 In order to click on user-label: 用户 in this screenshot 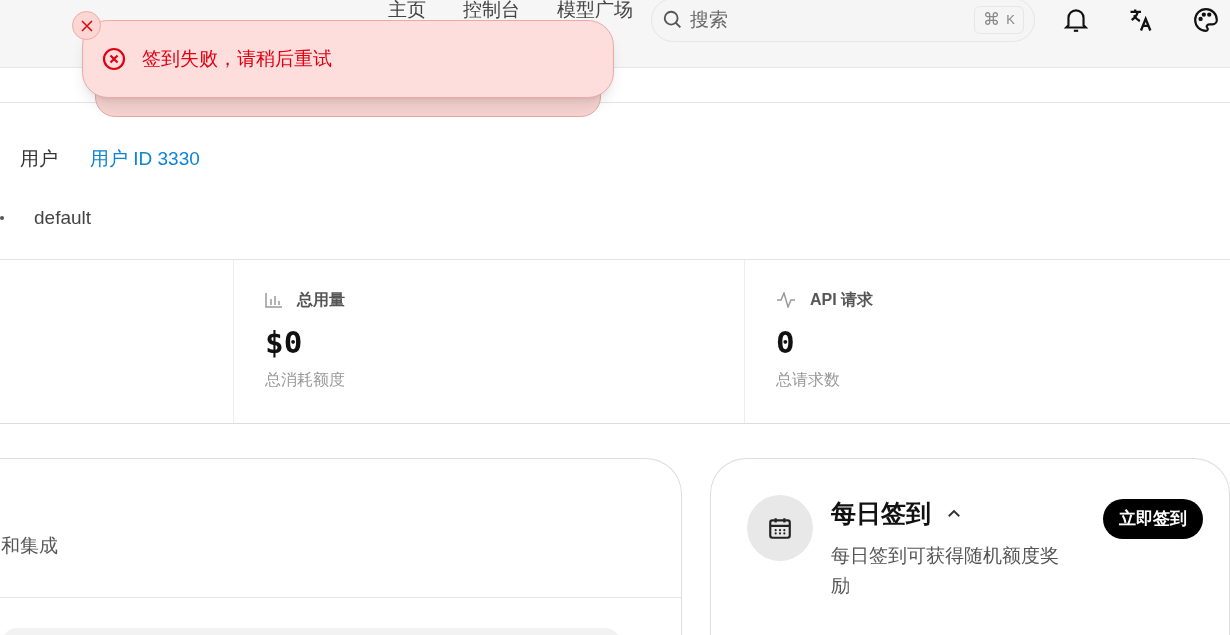, I will do `click(39, 159)`.